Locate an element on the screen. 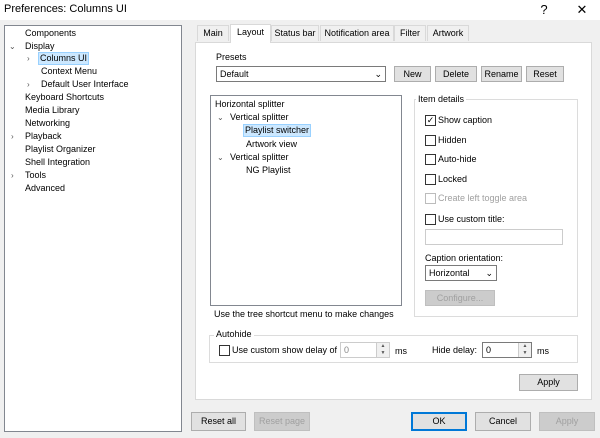 This screenshot has width=600, height=438. use-custom-title-label: Use custom title: is located at coordinates (471, 219).